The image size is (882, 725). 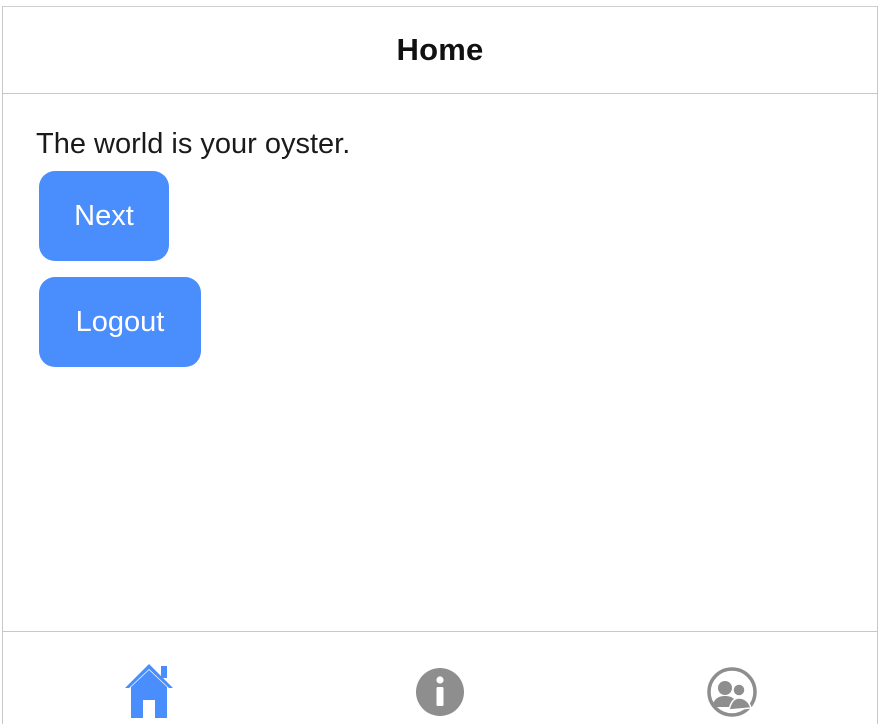 I want to click on tab-bar, so click(x=440, y=678).